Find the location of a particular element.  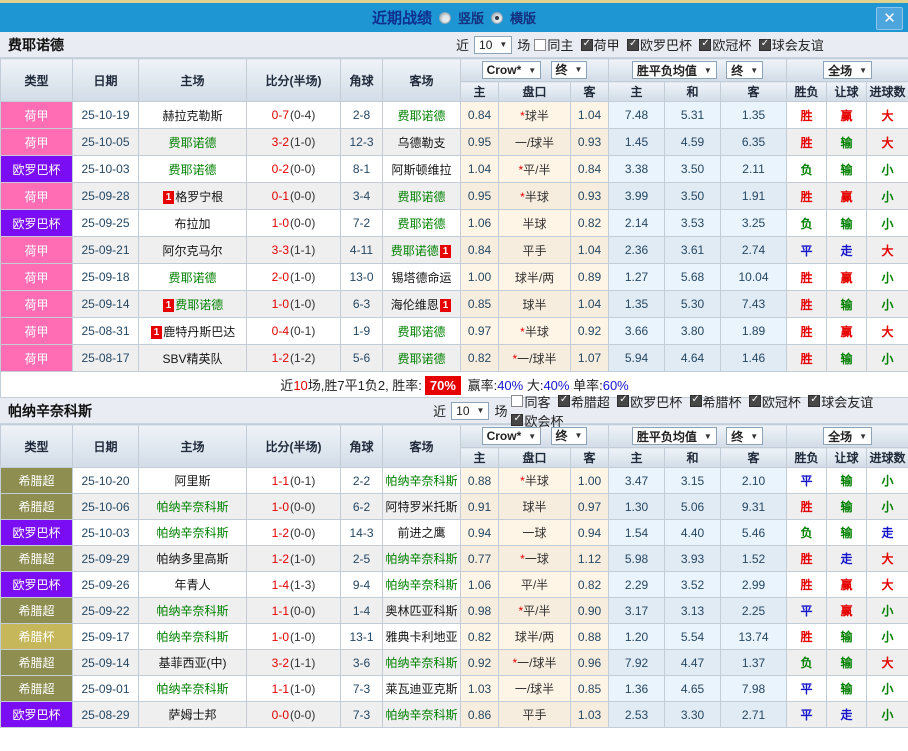

odds-away: 1.03 is located at coordinates (589, 714).